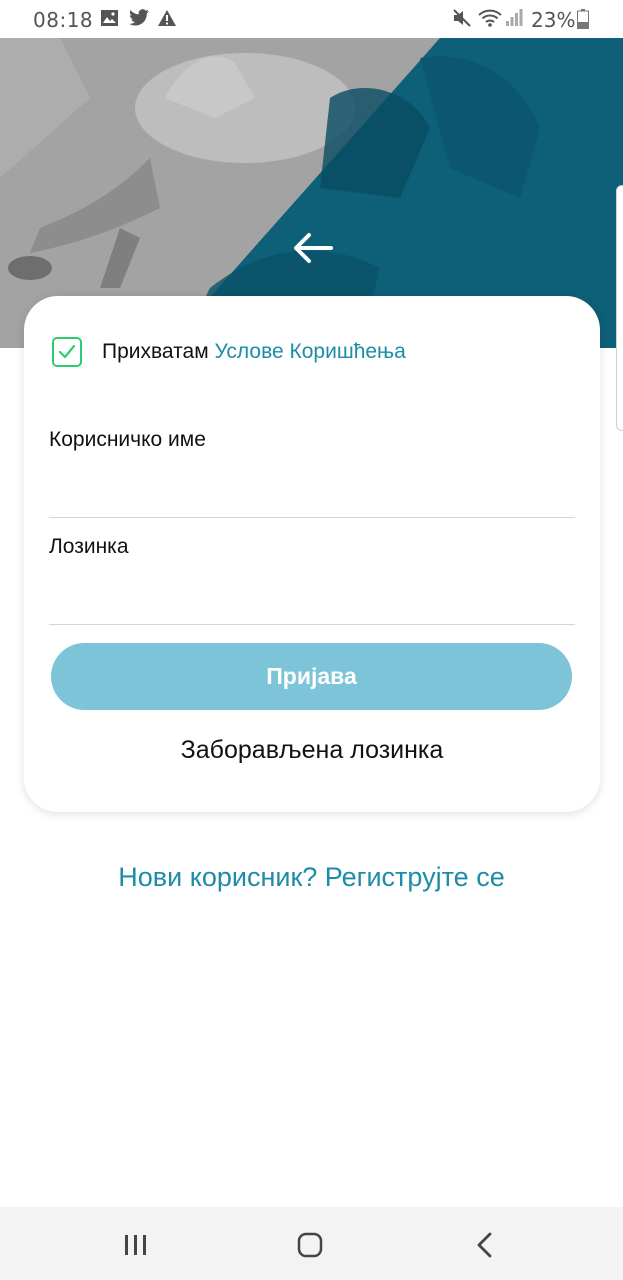  I want to click on login-button: Пријава, so click(311, 676).